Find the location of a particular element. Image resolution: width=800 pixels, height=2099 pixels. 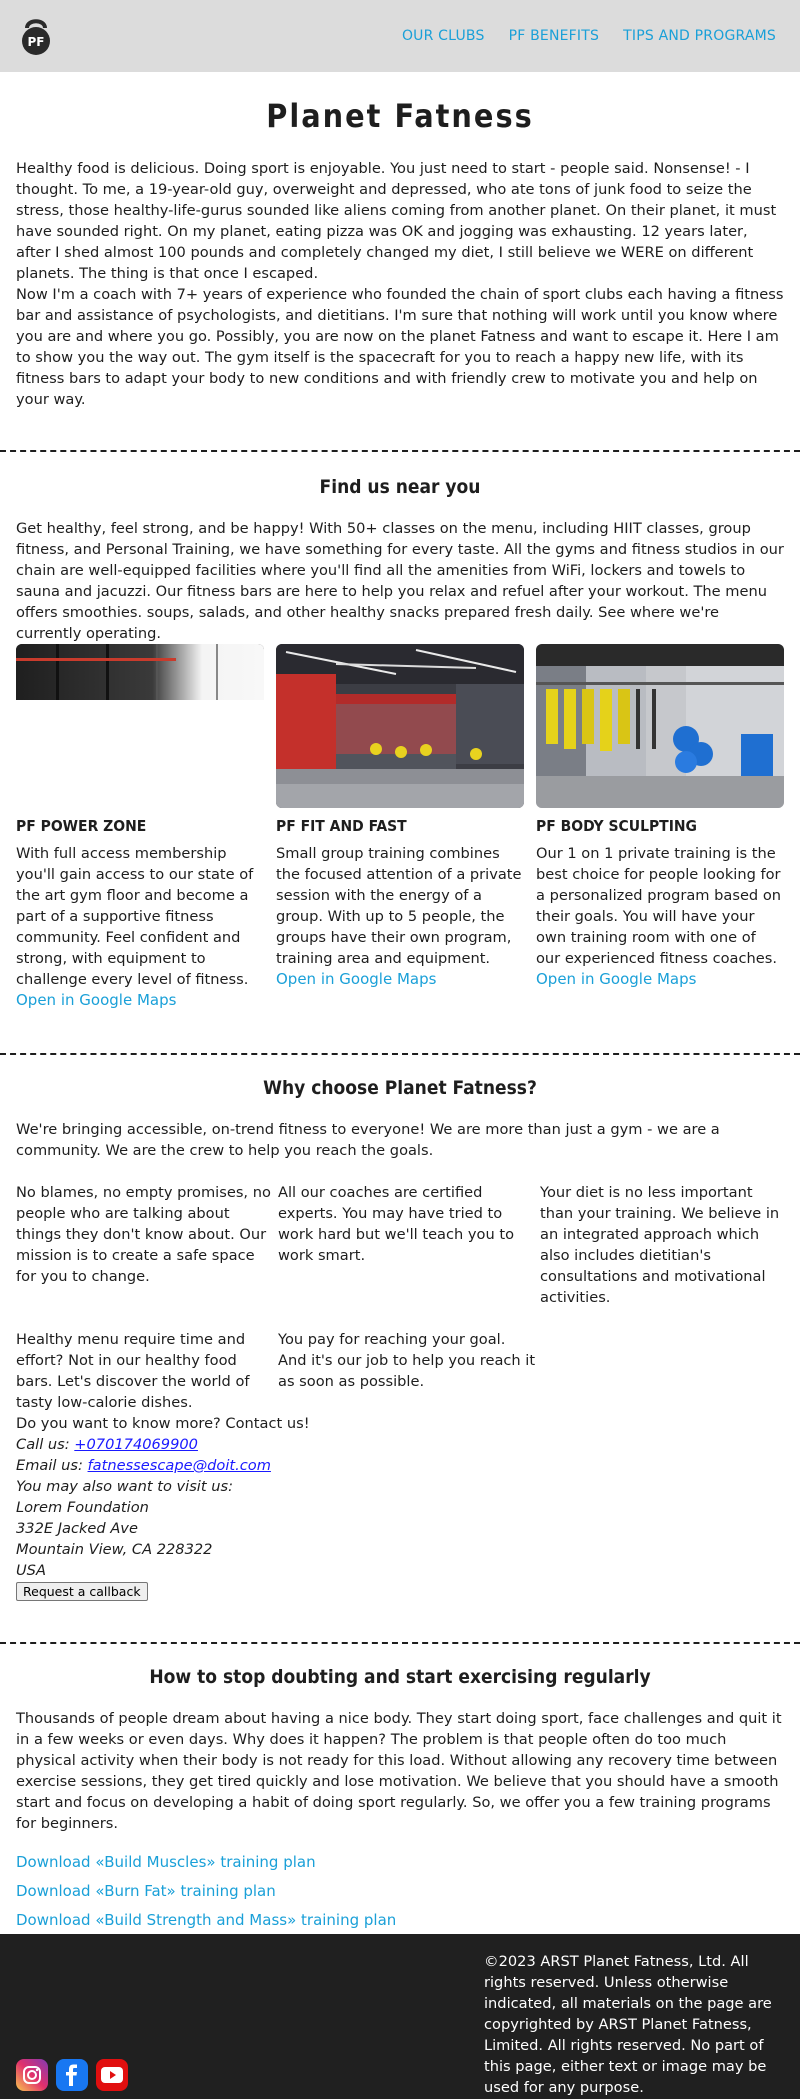

request-callback-button: Request a callback is located at coordinates (82, 1591).